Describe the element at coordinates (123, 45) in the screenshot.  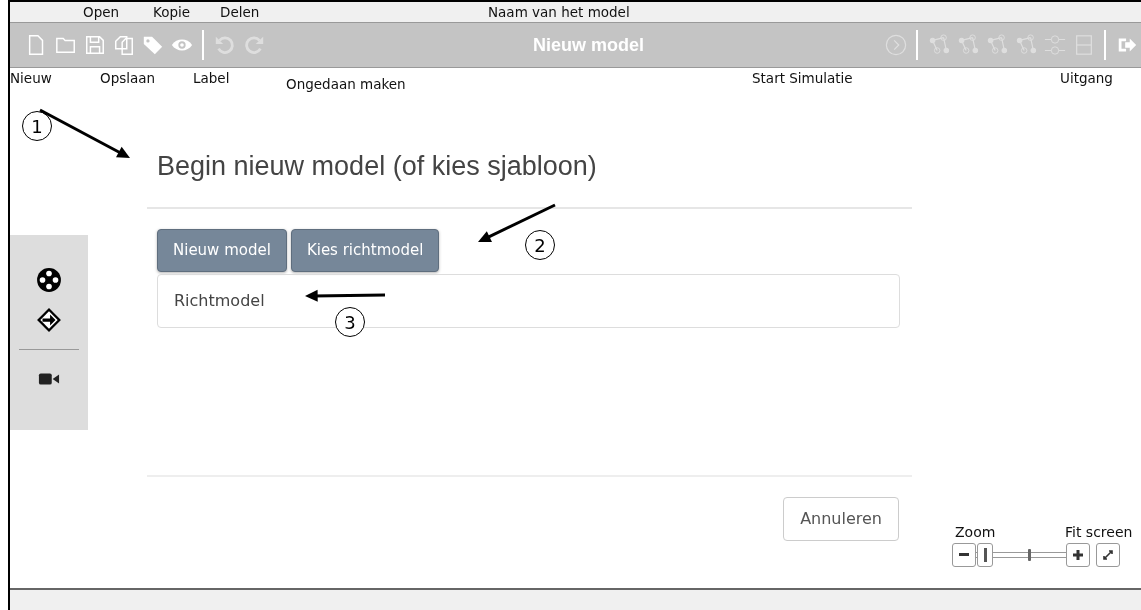
I see `copy-icon` at that location.